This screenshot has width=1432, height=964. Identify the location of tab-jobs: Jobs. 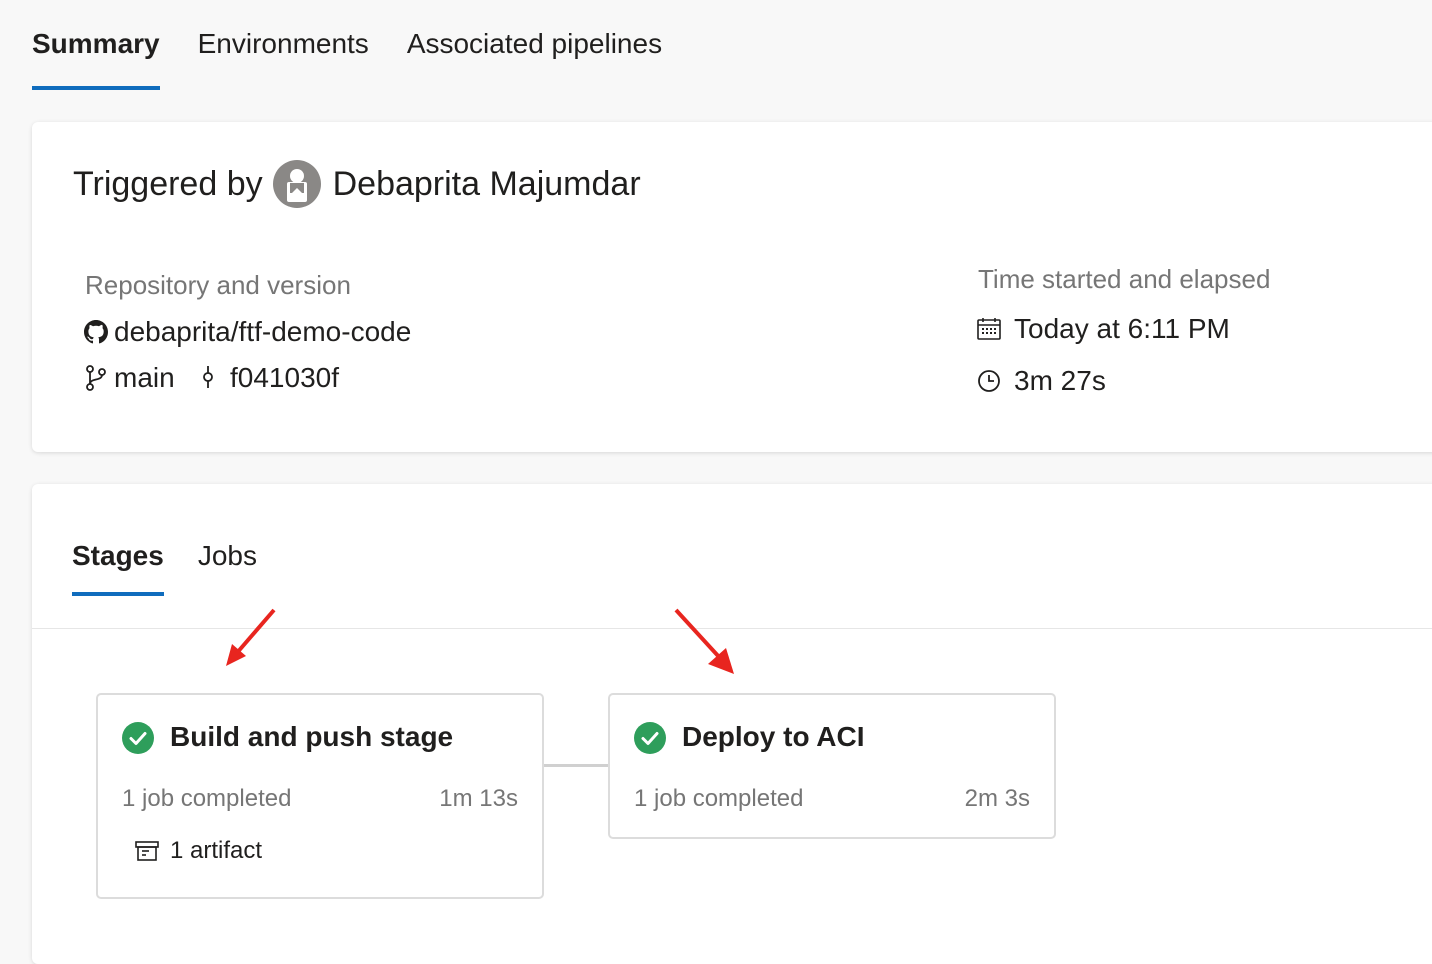
(227, 540).